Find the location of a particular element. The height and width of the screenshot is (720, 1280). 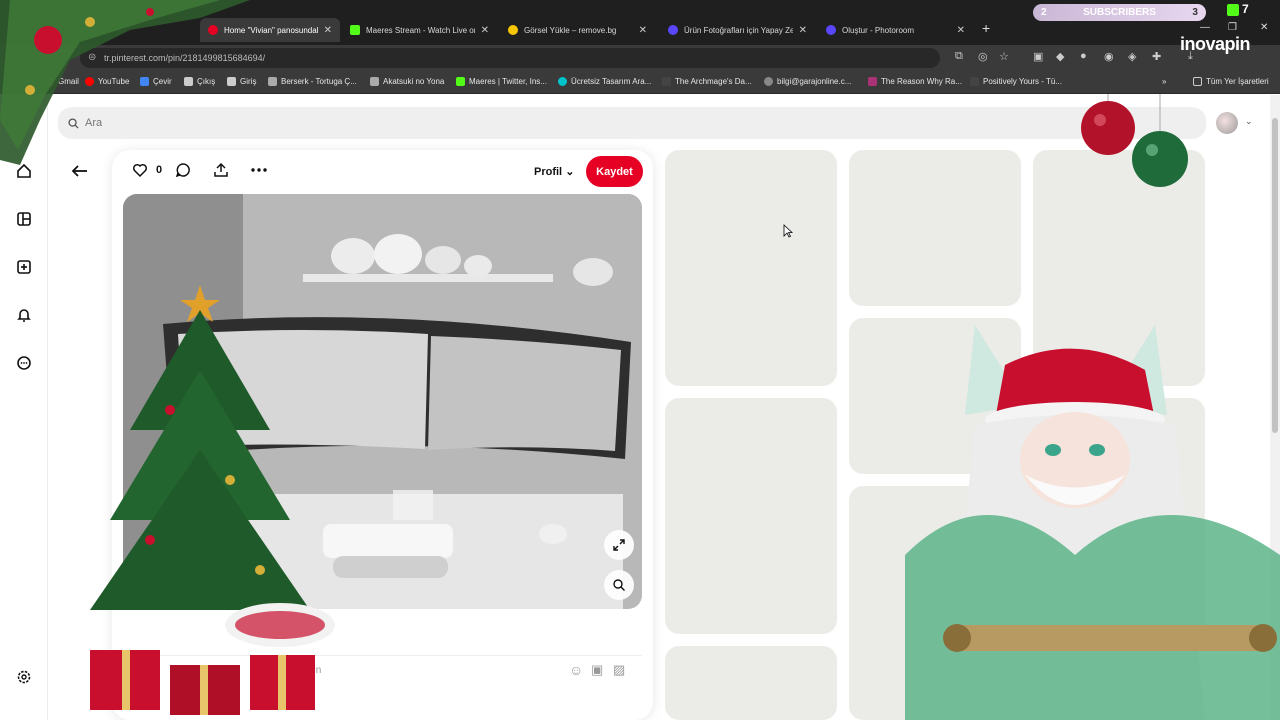

folder-icon is located at coordinates (1197, 81).